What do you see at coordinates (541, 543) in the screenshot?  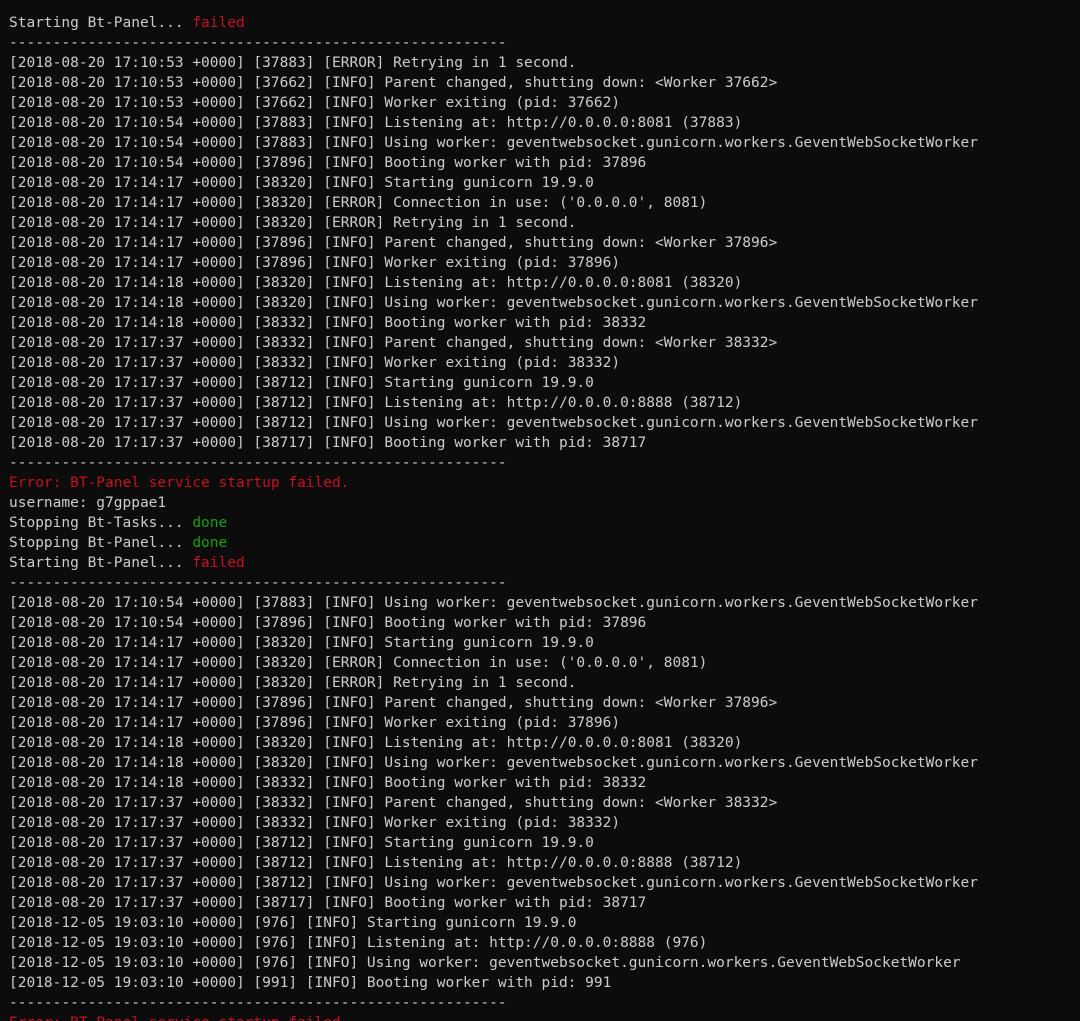 I see `terminal-line: Stopping Bt-Panel... done` at bounding box center [541, 543].